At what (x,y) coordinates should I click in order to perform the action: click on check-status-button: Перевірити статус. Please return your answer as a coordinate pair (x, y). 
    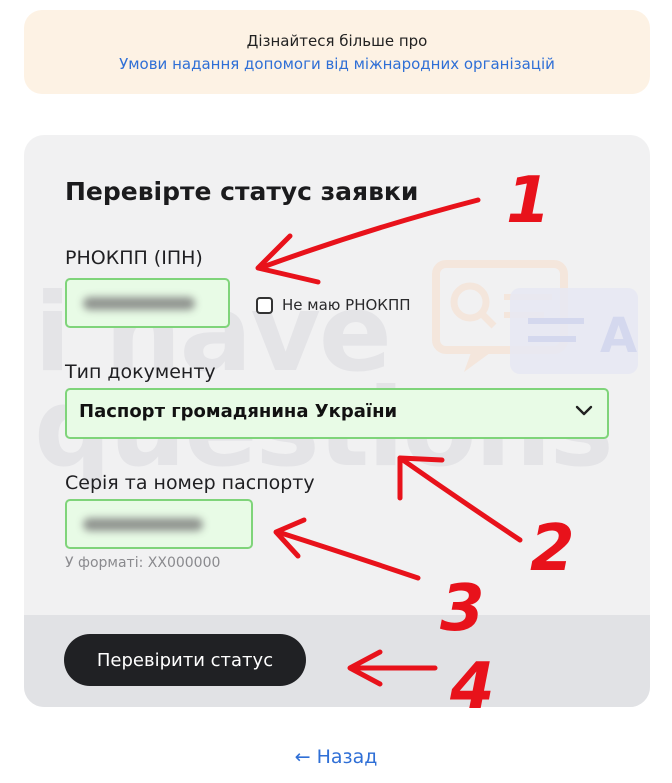
    Looking at the image, I should click on (185, 660).